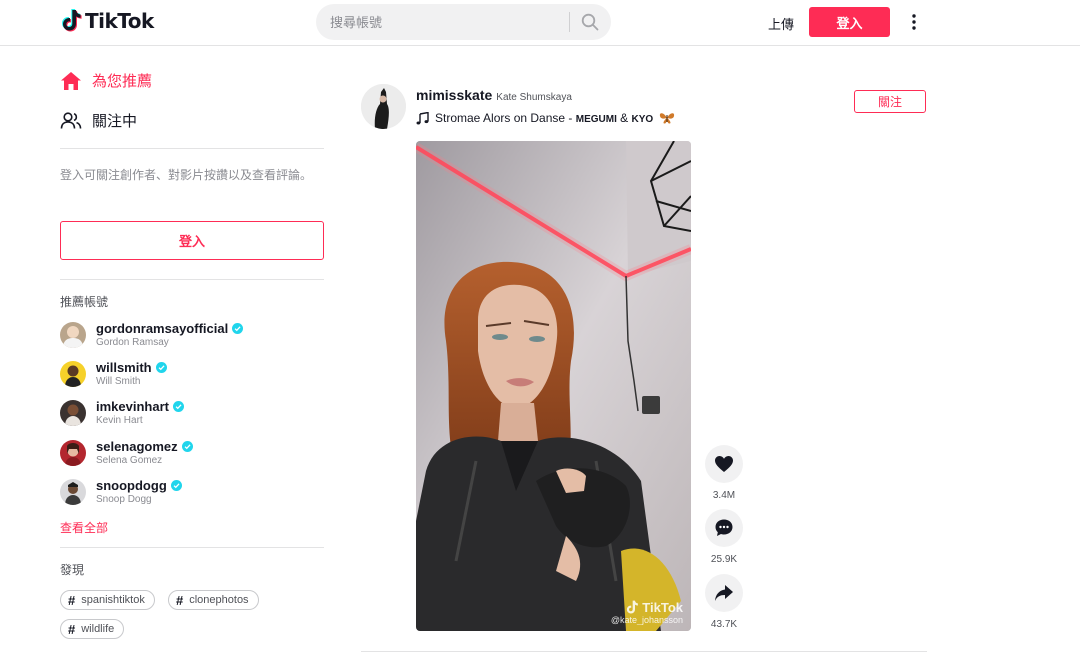  I want to click on top-bar: TikTok 上傳 登入, so click(540, 23).